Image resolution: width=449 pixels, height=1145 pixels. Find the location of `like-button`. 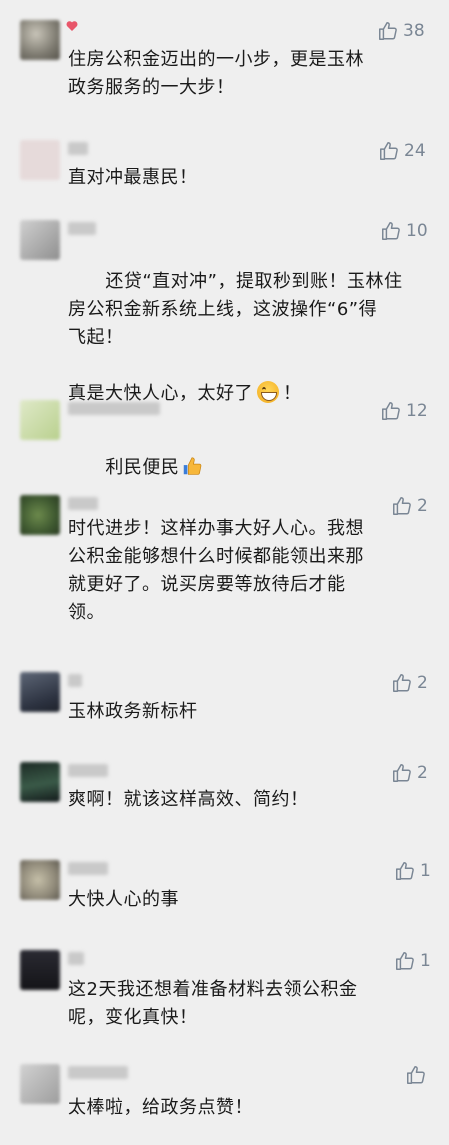

like-button is located at coordinates (418, 1075).